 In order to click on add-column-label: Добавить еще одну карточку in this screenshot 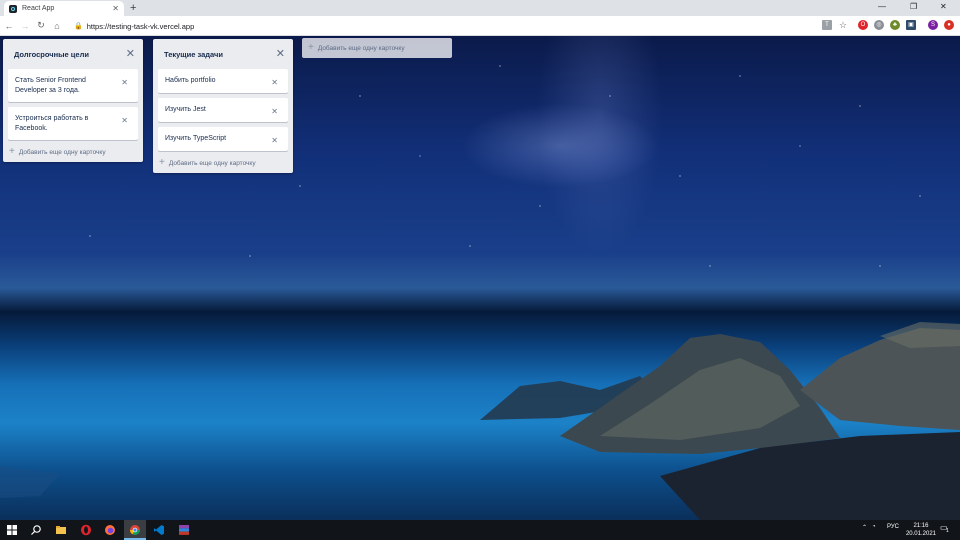, I will do `click(361, 48)`.